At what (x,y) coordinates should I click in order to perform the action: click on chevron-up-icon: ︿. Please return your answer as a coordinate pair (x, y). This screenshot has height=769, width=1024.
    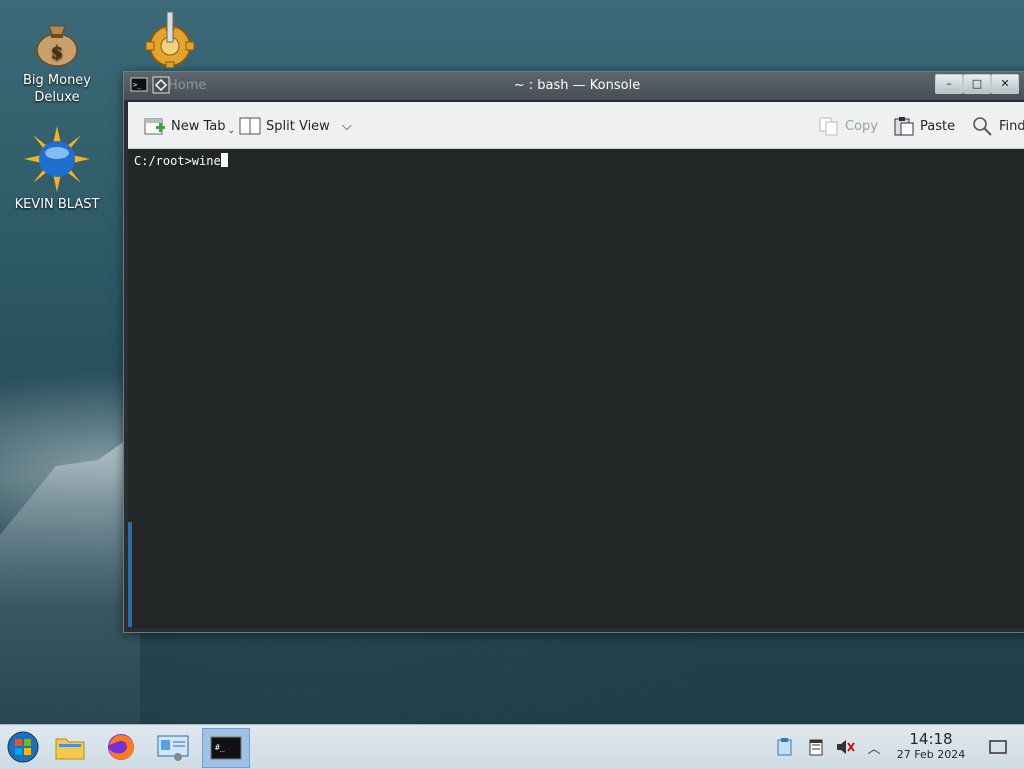
    Looking at the image, I should click on (874, 749).